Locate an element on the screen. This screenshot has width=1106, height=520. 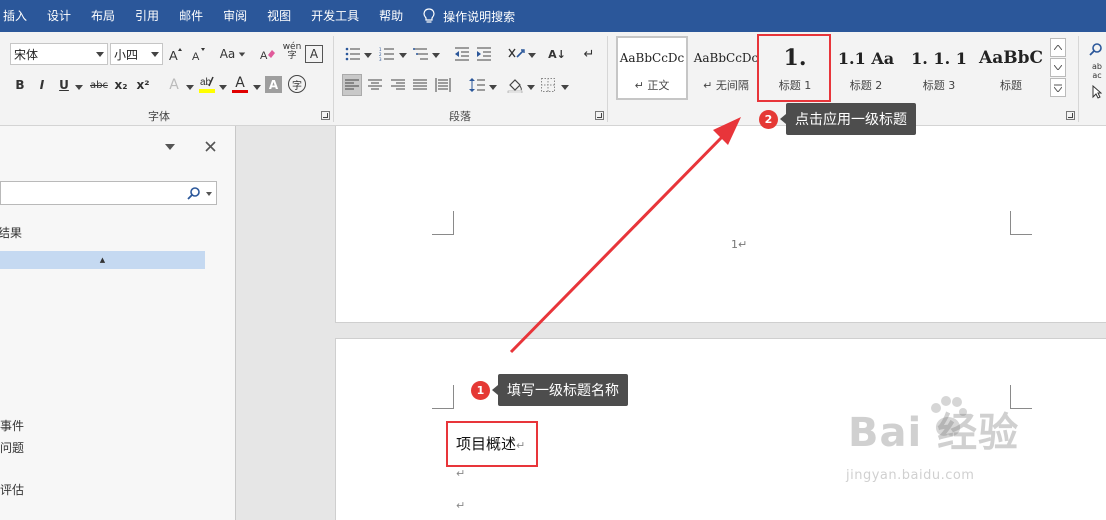
eraser-icon: A is located at coordinates (267, 56).